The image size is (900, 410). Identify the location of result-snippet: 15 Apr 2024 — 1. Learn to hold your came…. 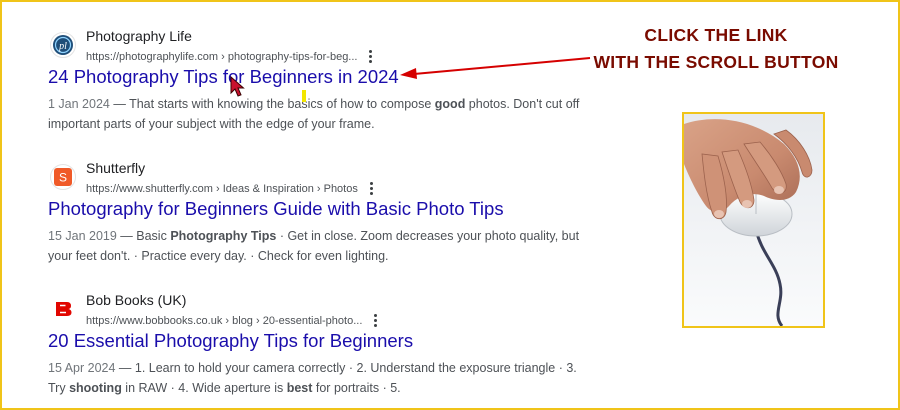
(312, 378).